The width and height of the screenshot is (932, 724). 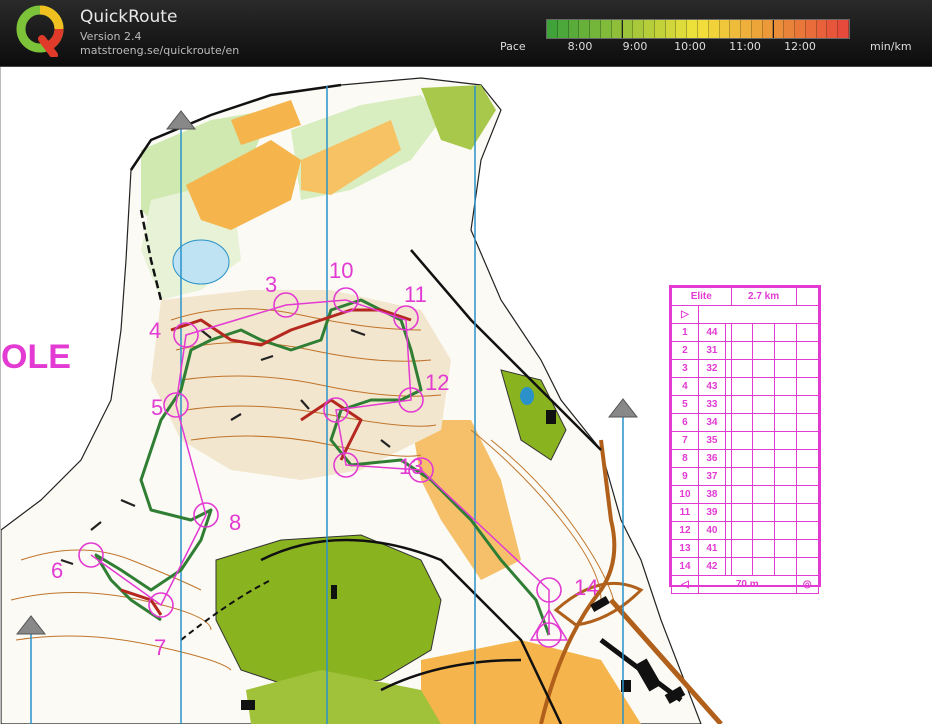 What do you see at coordinates (763, 296) in the screenshot?
I see `course-length: 2.7 km` at bounding box center [763, 296].